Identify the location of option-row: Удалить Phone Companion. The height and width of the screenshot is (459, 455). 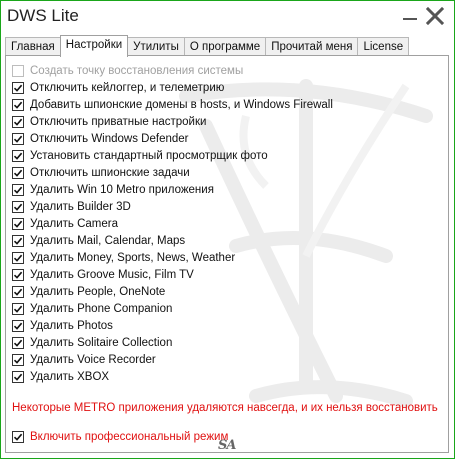
(222, 308).